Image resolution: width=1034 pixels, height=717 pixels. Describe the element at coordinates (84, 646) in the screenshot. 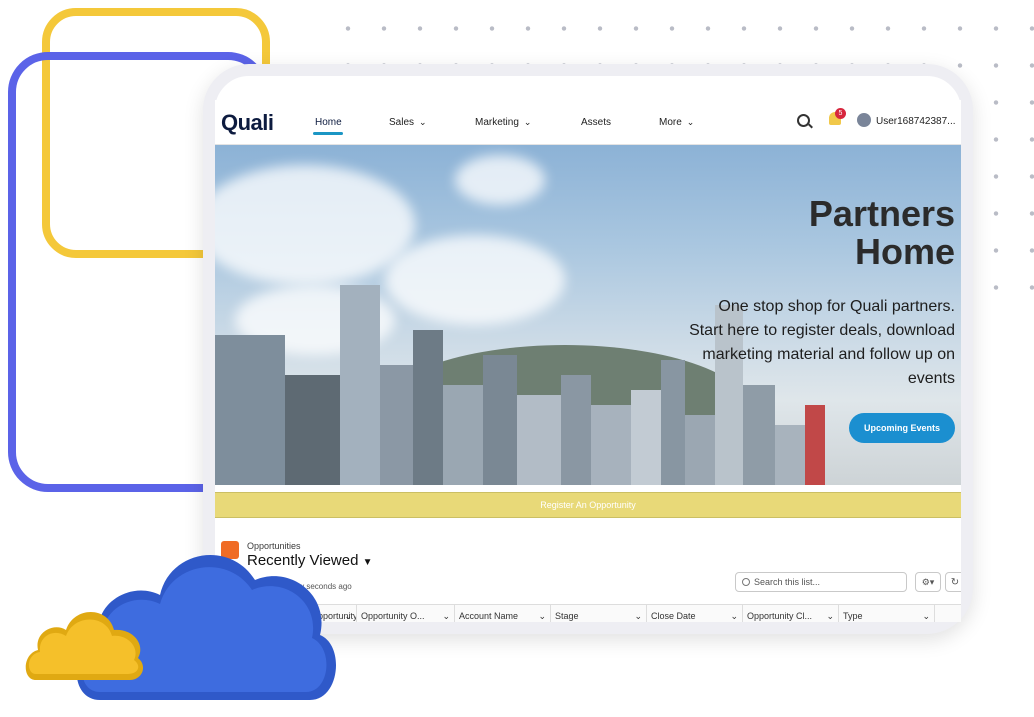

I see `yellow-cloud-decoration` at that location.